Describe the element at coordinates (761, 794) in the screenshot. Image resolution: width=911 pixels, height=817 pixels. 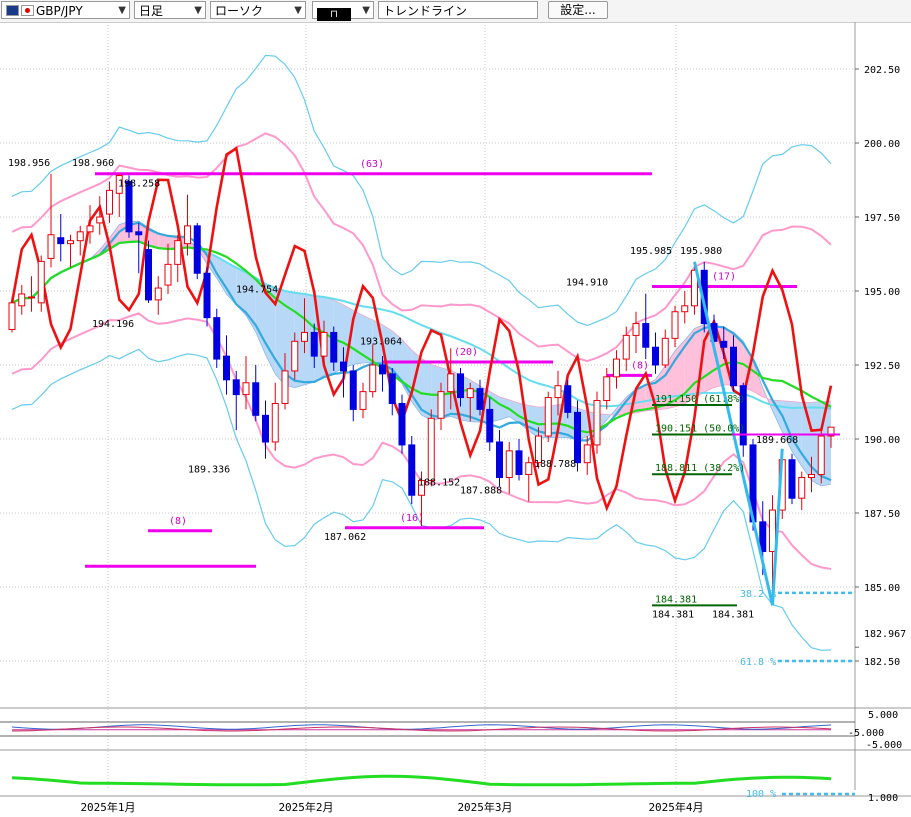
I see `panel-target-label: 100 %` at that location.